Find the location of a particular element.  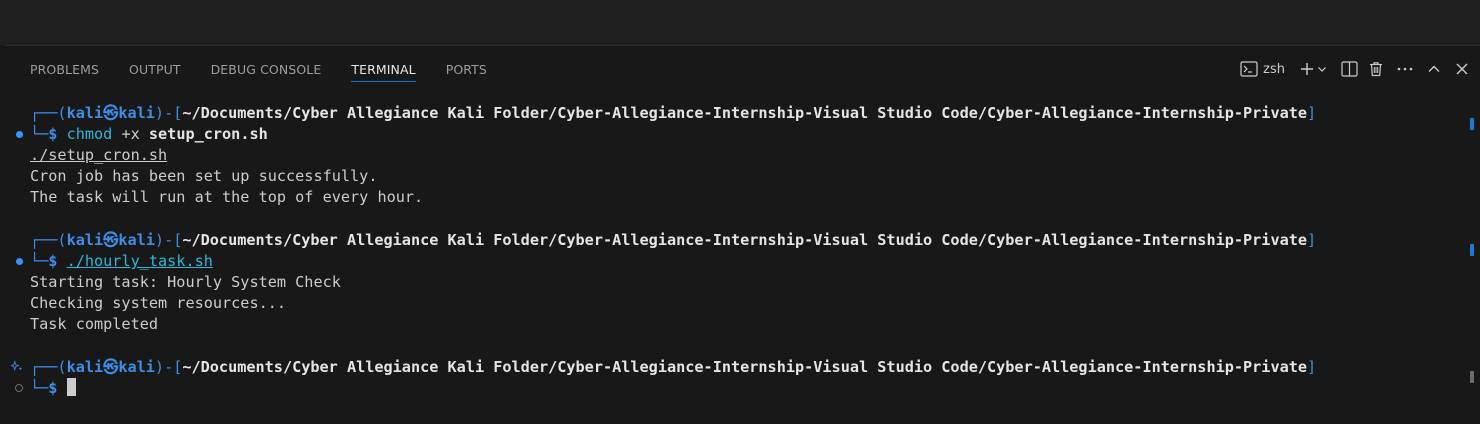

kill-terminal-button is located at coordinates (1376, 69).